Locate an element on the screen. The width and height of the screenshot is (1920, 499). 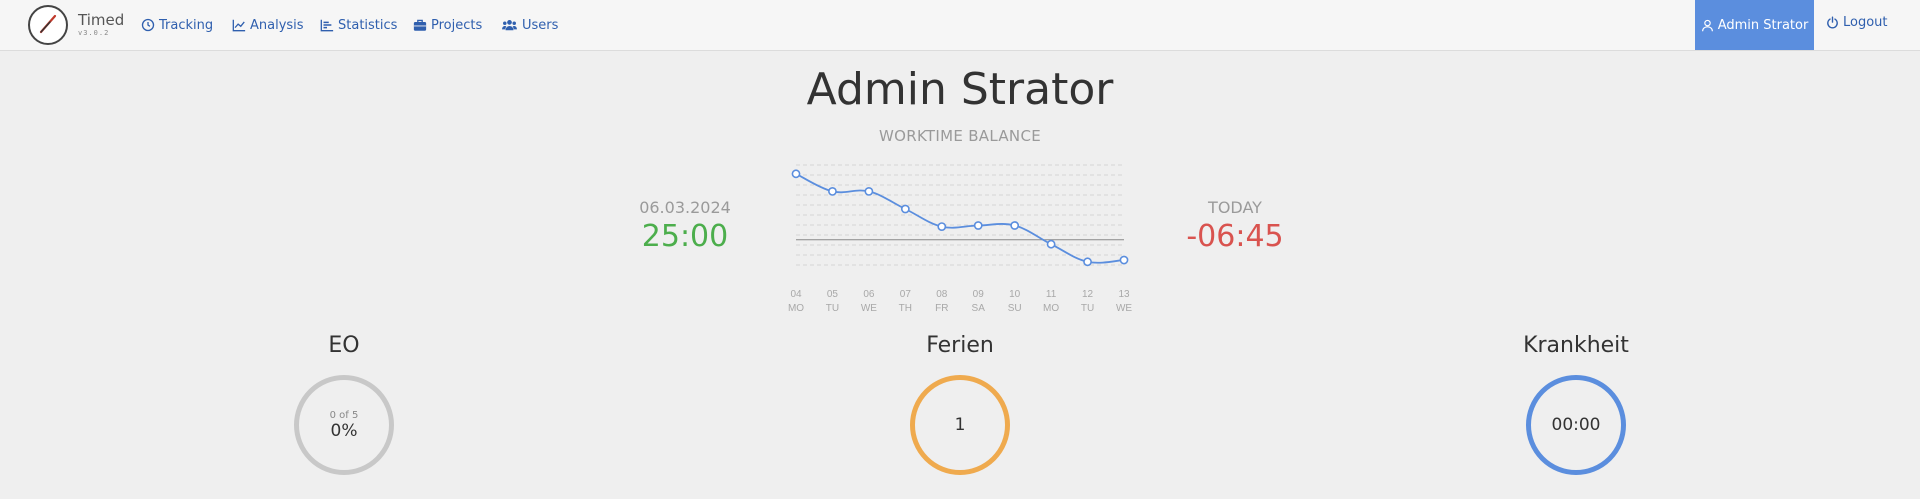
page-title: Admin Strator is located at coordinates (960, 89).